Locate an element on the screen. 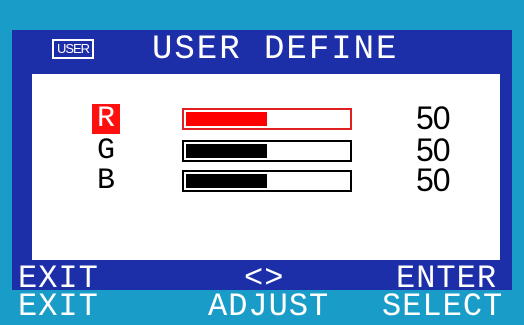 The height and width of the screenshot is (325, 524). user-mode-badge: USER is located at coordinates (73, 49).